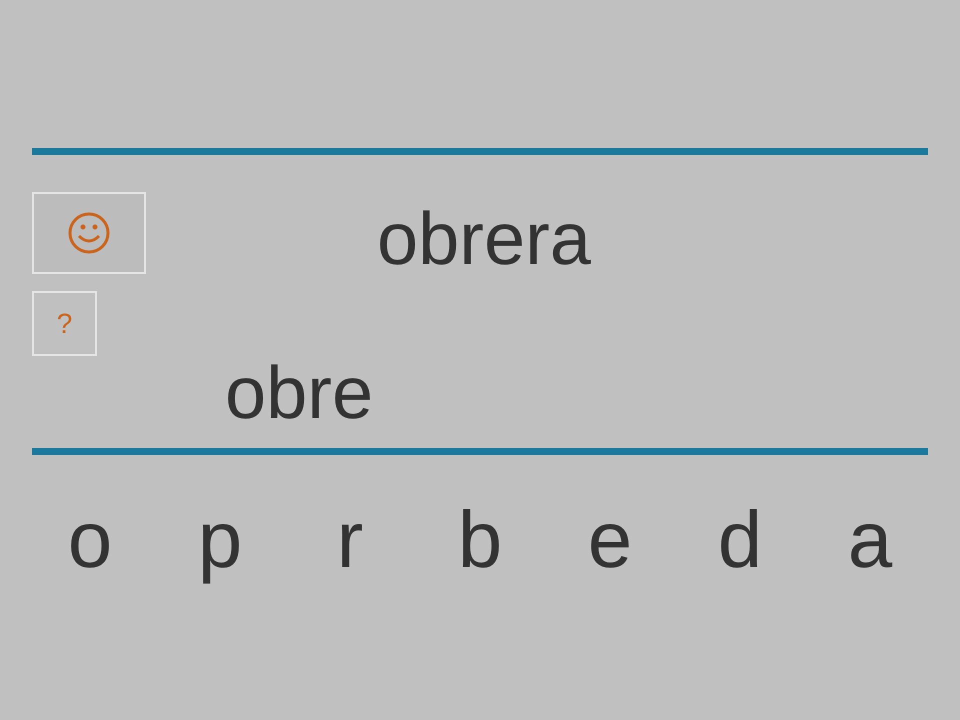 The image size is (960, 720). I want to click on letter-tile: o, so click(90, 540).